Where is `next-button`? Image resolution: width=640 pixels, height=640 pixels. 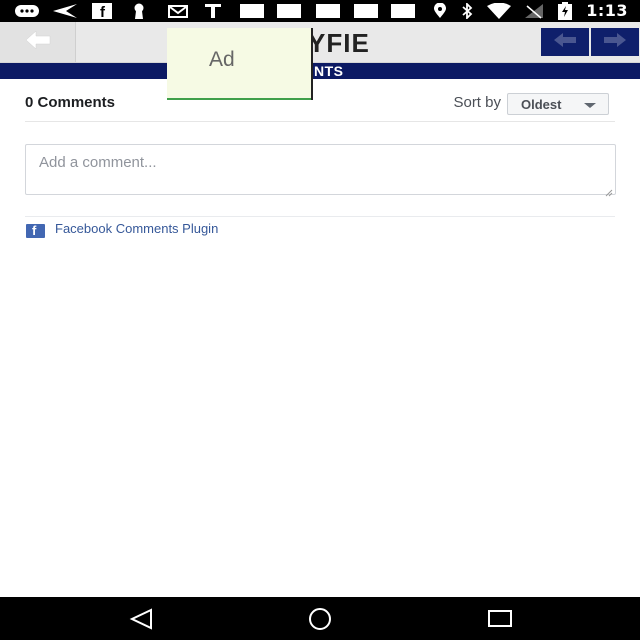 next-button is located at coordinates (615, 42).